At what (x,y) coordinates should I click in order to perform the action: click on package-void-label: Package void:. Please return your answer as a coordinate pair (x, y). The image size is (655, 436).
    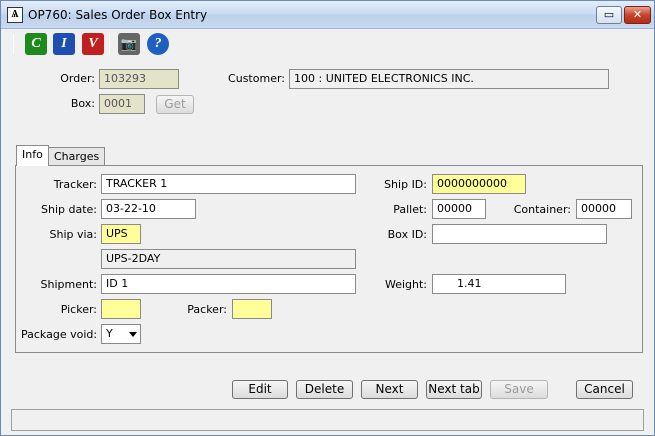
    Looking at the image, I should click on (59, 334).